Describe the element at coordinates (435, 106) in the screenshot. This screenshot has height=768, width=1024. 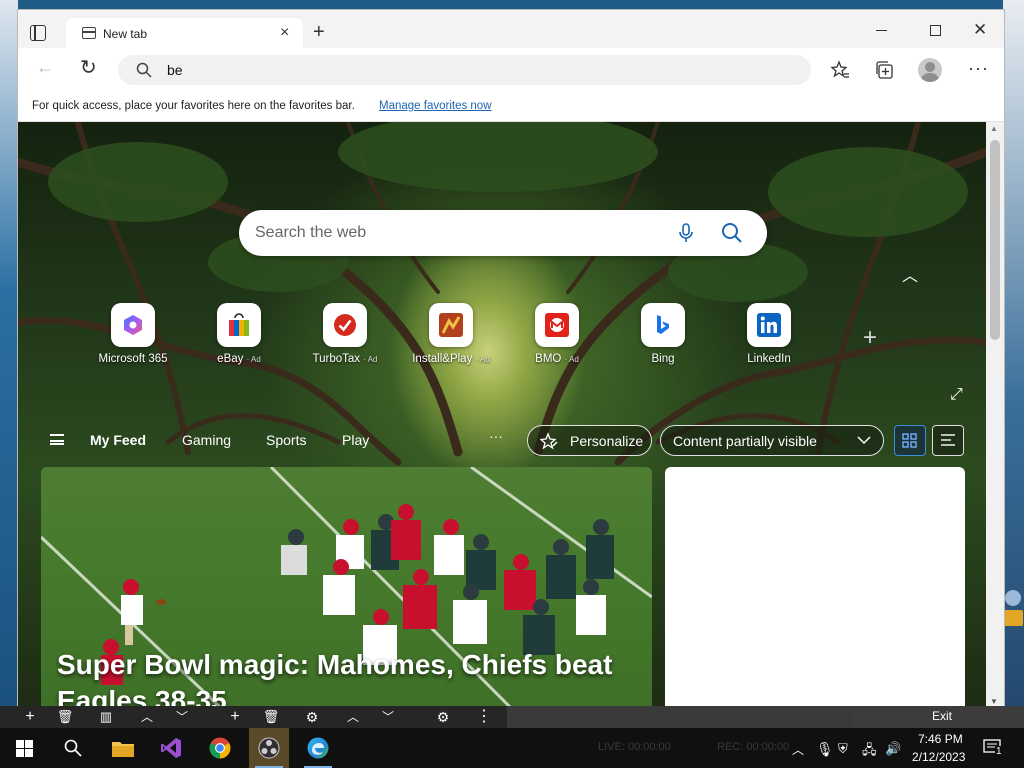
I see `manage-favorites-link: Manage favorites now` at that location.